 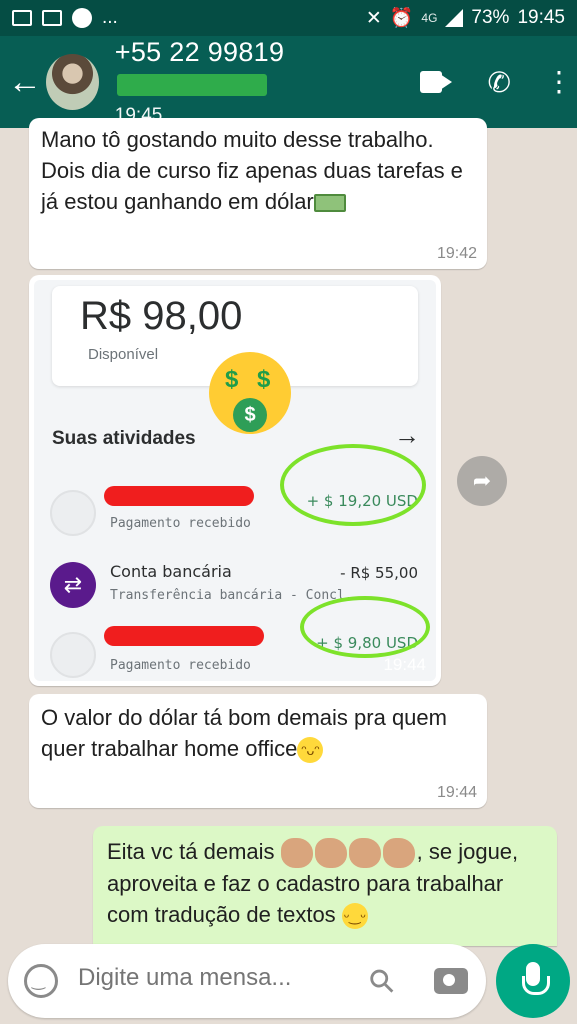 What do you see at coordinates (379, 573) in the screenshot?
I see `activity-amount: - R$ 55,00` at bounding box center [379, 573].